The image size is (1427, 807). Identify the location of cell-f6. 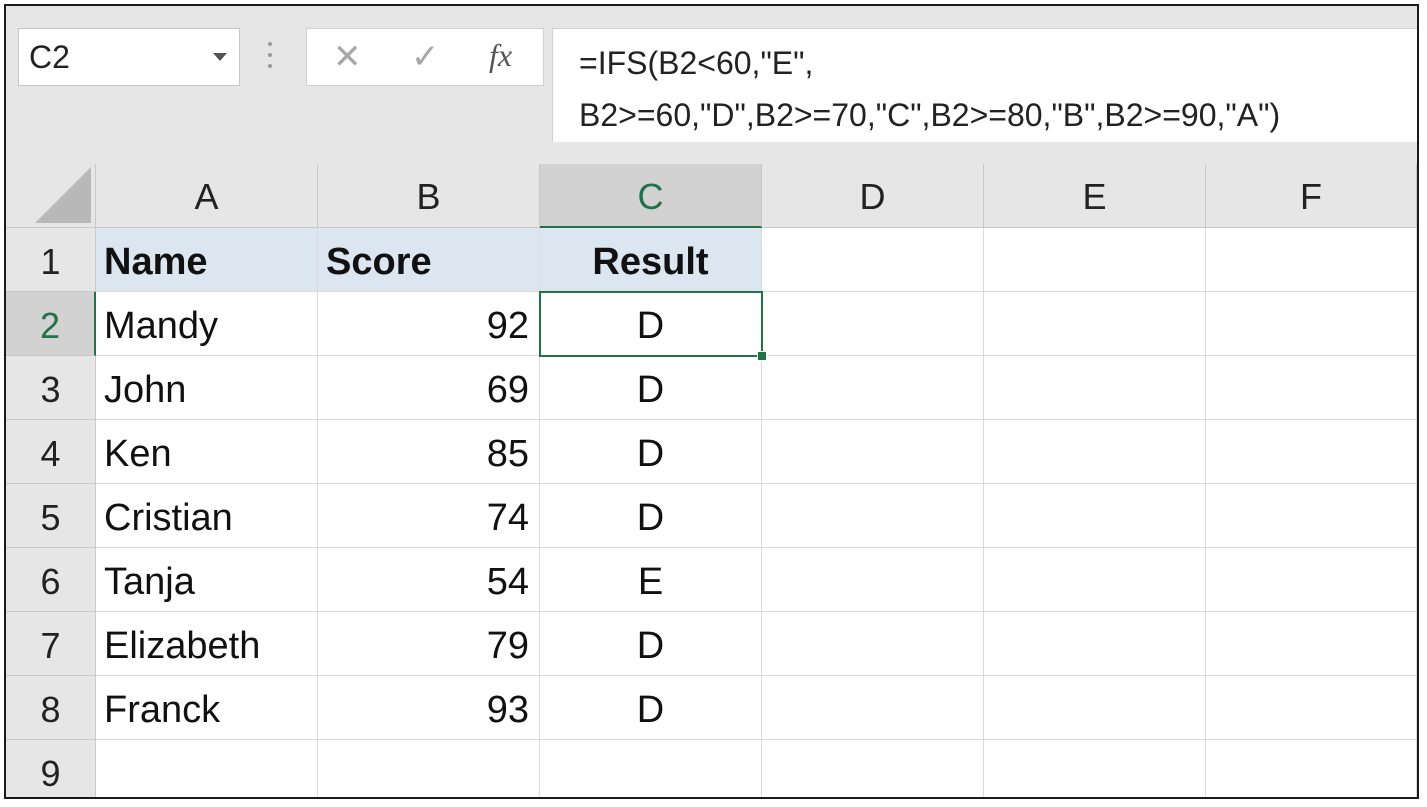
(1311, 580).